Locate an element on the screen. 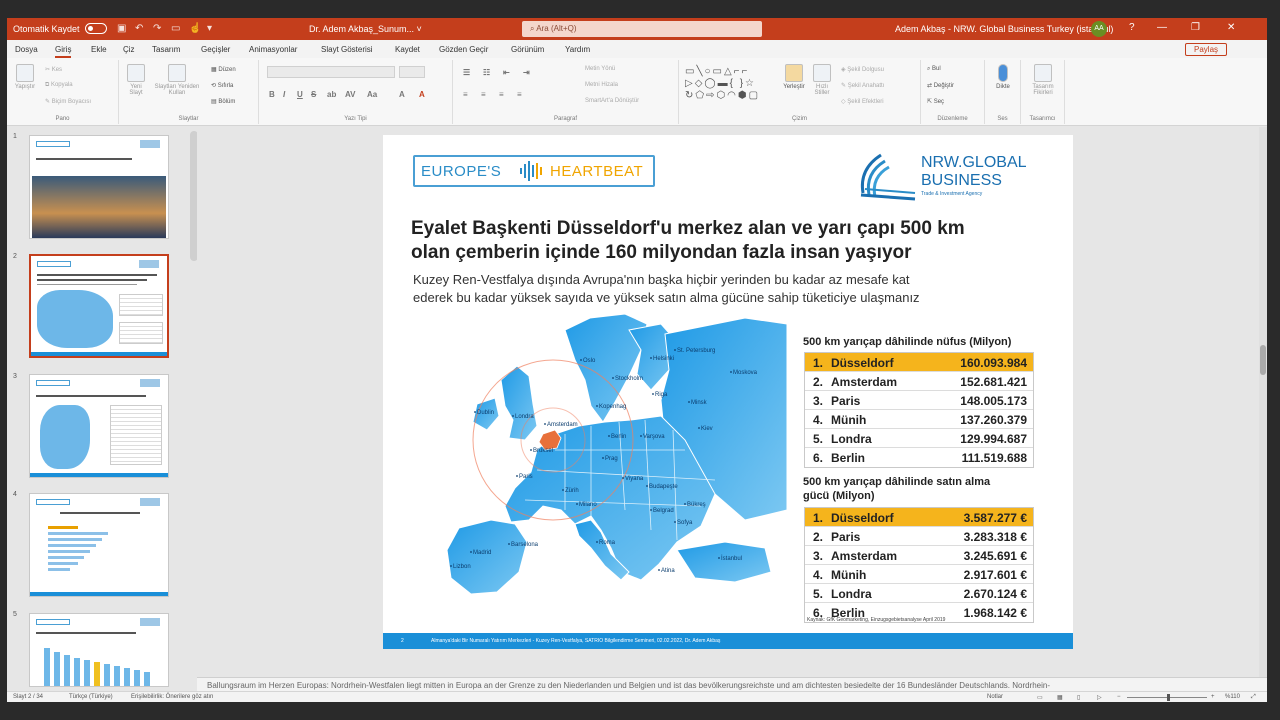  save-icon: ▣ is located at coordinates (121, 28).